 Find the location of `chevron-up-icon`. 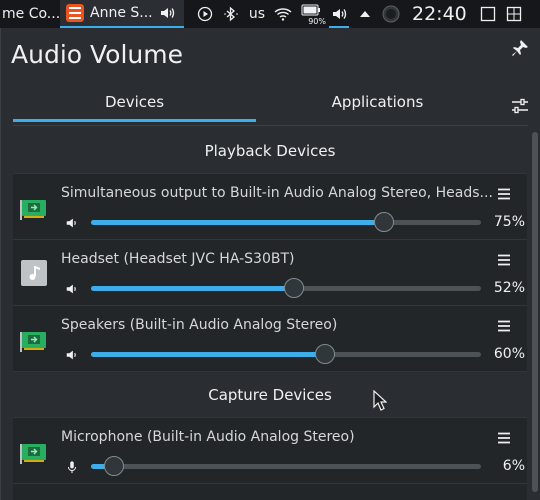

chevron-up-icon is located at coordinates (365, 14).